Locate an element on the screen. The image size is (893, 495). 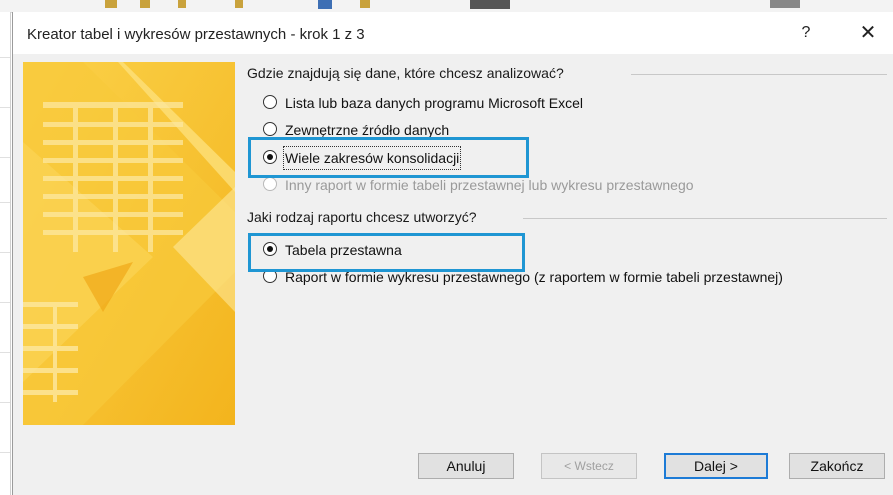
excel-sheet-edge is located at coordinates (5, 253).